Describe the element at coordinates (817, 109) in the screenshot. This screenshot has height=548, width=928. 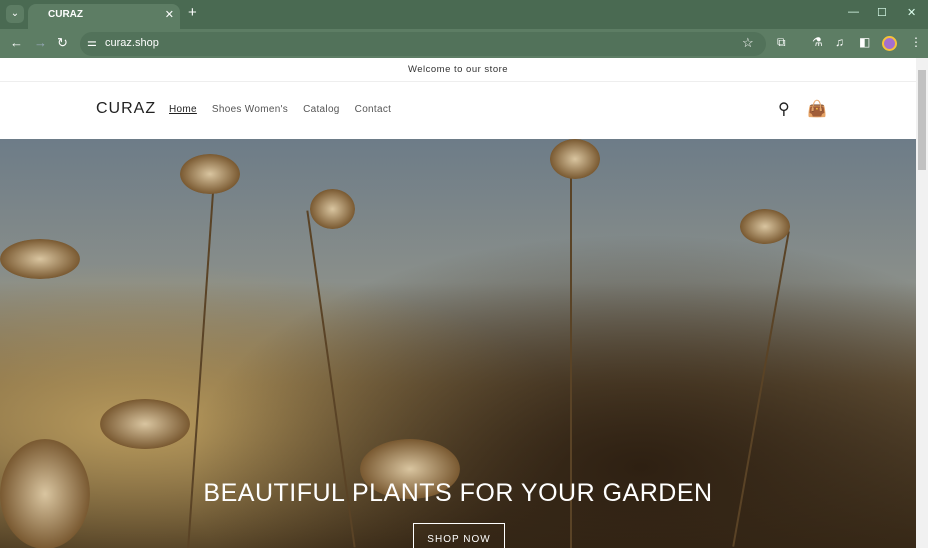
I see `cart-icon: 👜` at that location.